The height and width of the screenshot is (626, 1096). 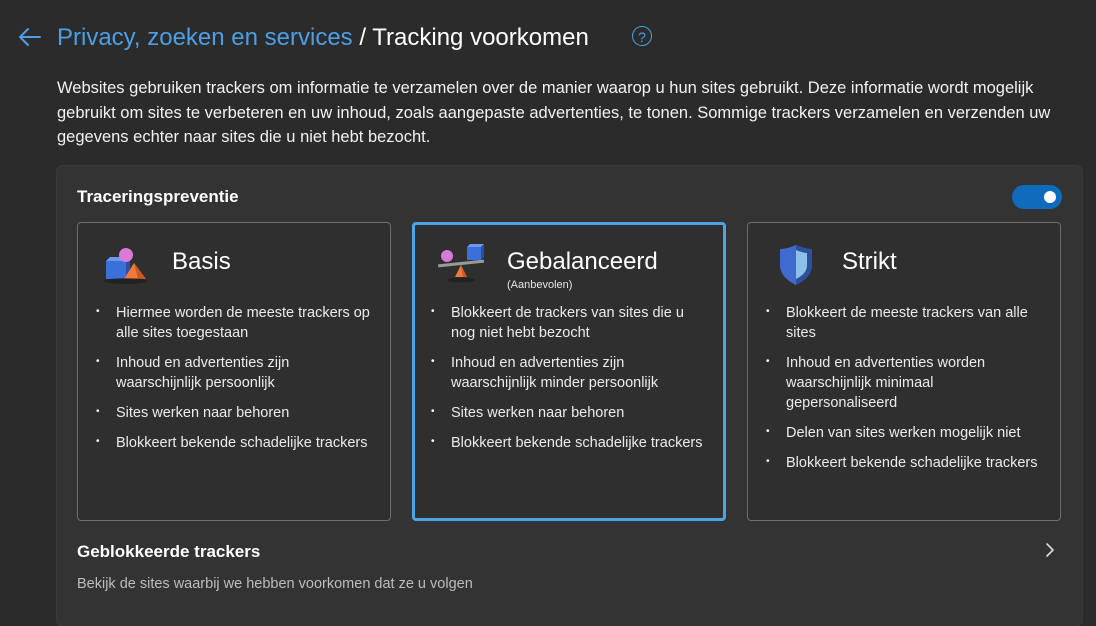 What do you see at coordinates (1037, 197) in the screenshot?
I see `prevention-toggle` at bounding box center [1037, 197].